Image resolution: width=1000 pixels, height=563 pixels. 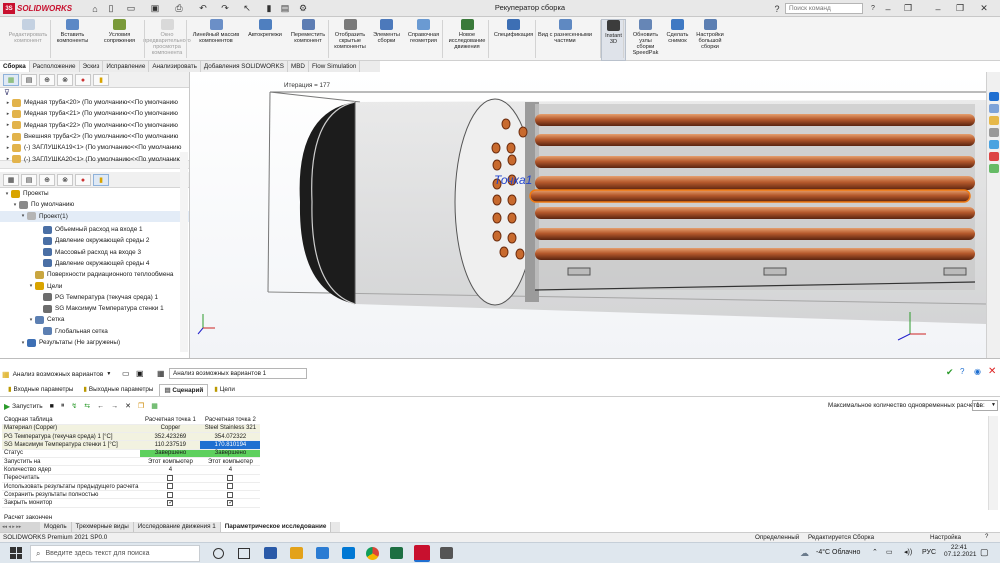 What do you see at coordinates (962, 371) in the screenshot?
I see `help-circle-icon: ?` at bounding box center [962, 371].